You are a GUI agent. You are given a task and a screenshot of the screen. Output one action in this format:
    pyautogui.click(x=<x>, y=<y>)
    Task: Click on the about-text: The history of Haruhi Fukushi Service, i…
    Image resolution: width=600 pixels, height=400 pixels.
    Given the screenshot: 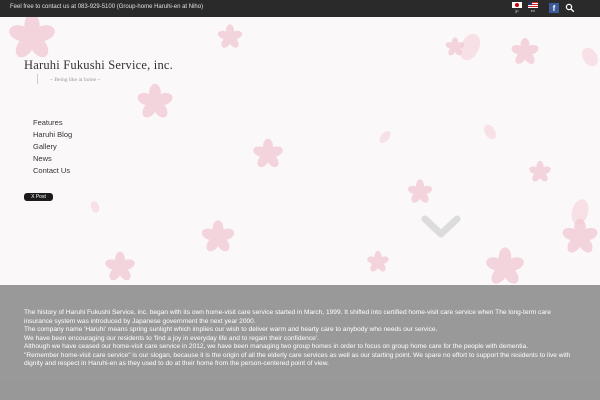 What is the action you would take?
    pyautogui.click(x=299, y=339)
    